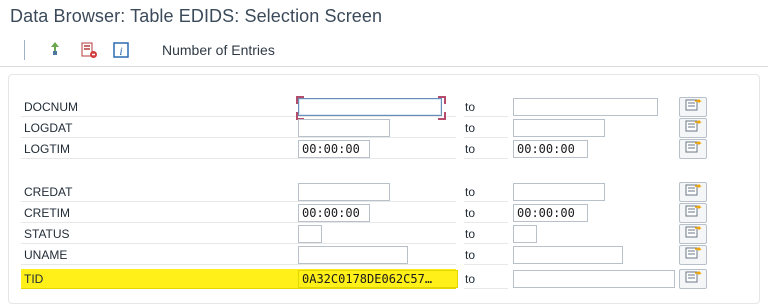 This screenshot has width=768, height=307. Describe the element at coordinates (218, 50) in the screenshot. I see `number-of-entries-button: Number of Entries` at that location.